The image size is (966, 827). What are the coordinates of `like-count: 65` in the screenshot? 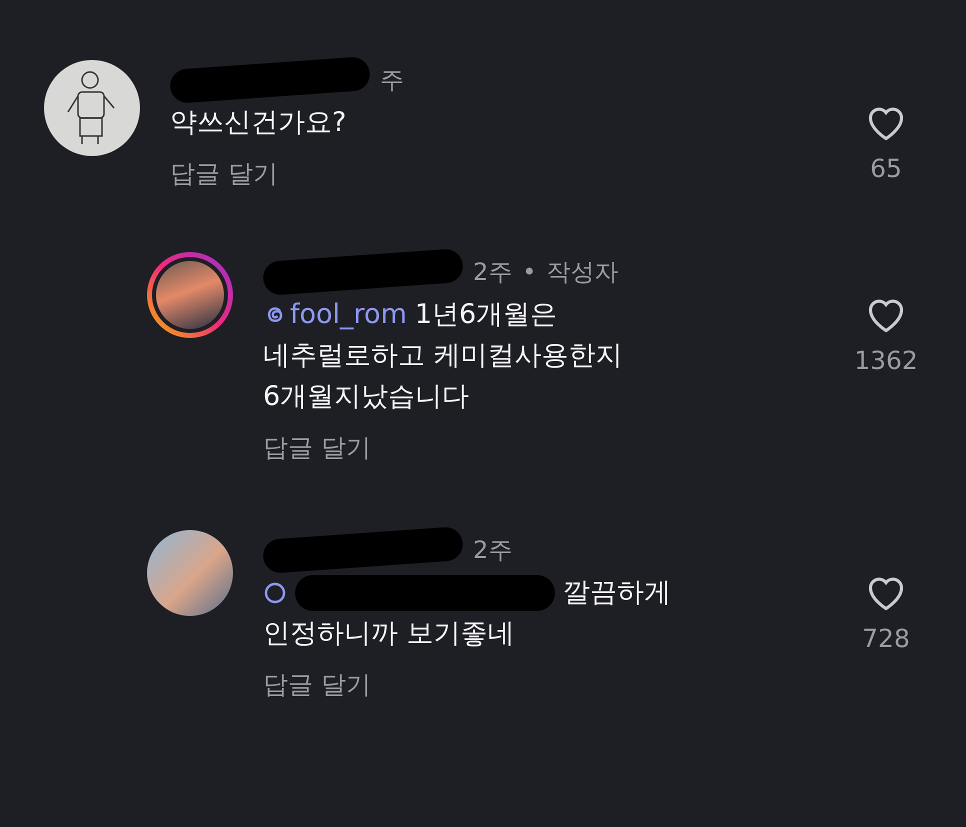 It's located at (886, 168).